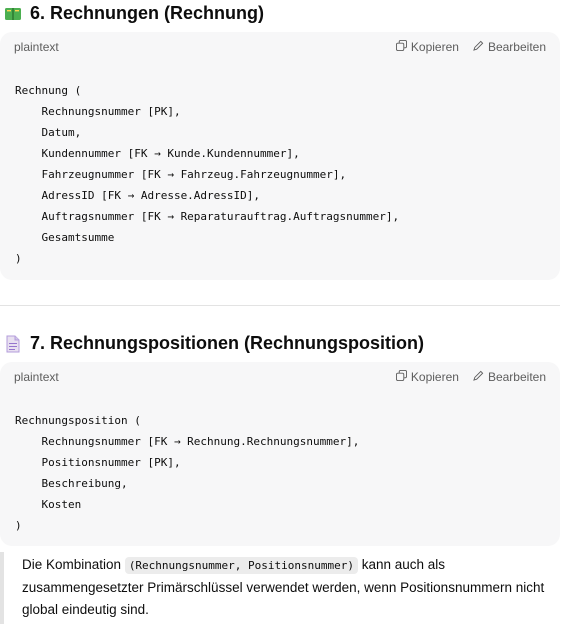 This screenshot has width=567, height=627. I want to click on section-heading-6: 6. Rechnungen (Rechnung), so click(134, 13).